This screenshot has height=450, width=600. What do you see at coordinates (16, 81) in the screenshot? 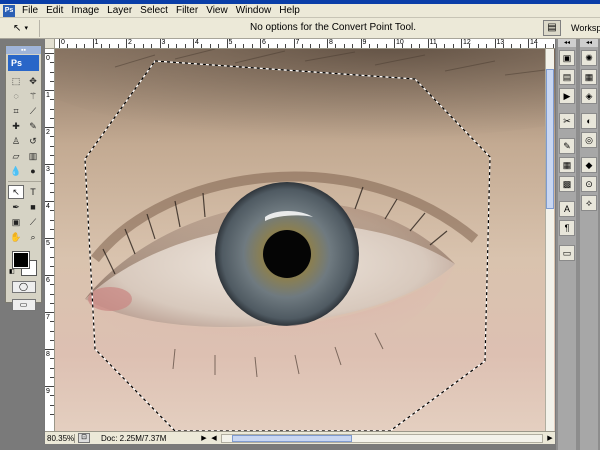
I see `marquee-icon: ⬚` at bounding box center [16, 81].